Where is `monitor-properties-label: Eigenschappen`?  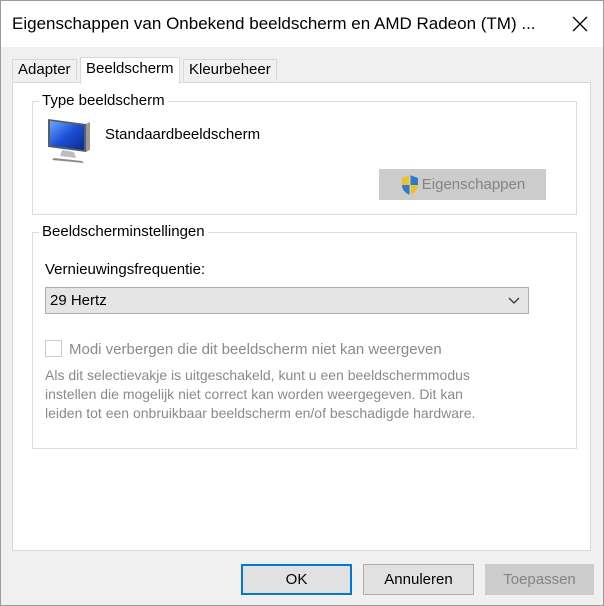 monitor-properties-label: Eigenschappen is located at coordinates (473, 184).